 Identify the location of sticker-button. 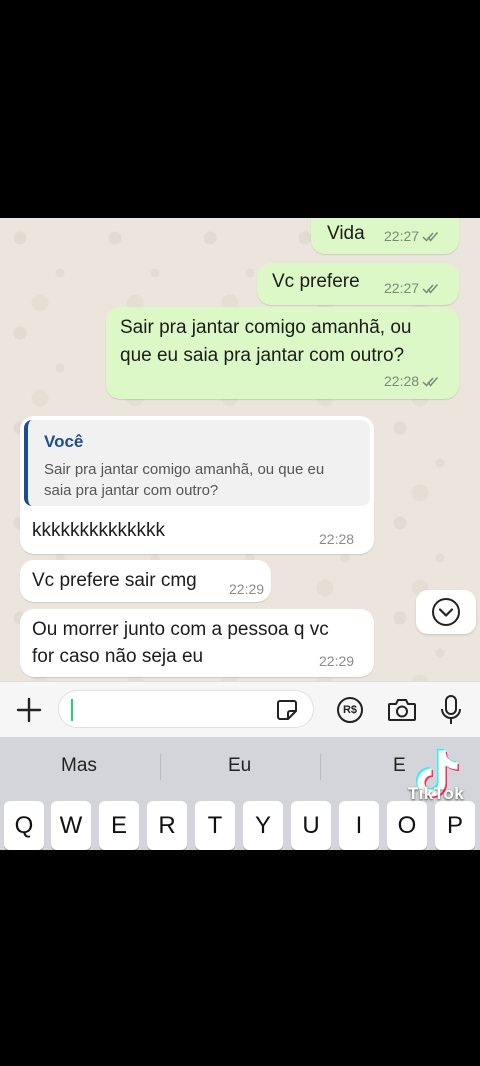
(287, 710).